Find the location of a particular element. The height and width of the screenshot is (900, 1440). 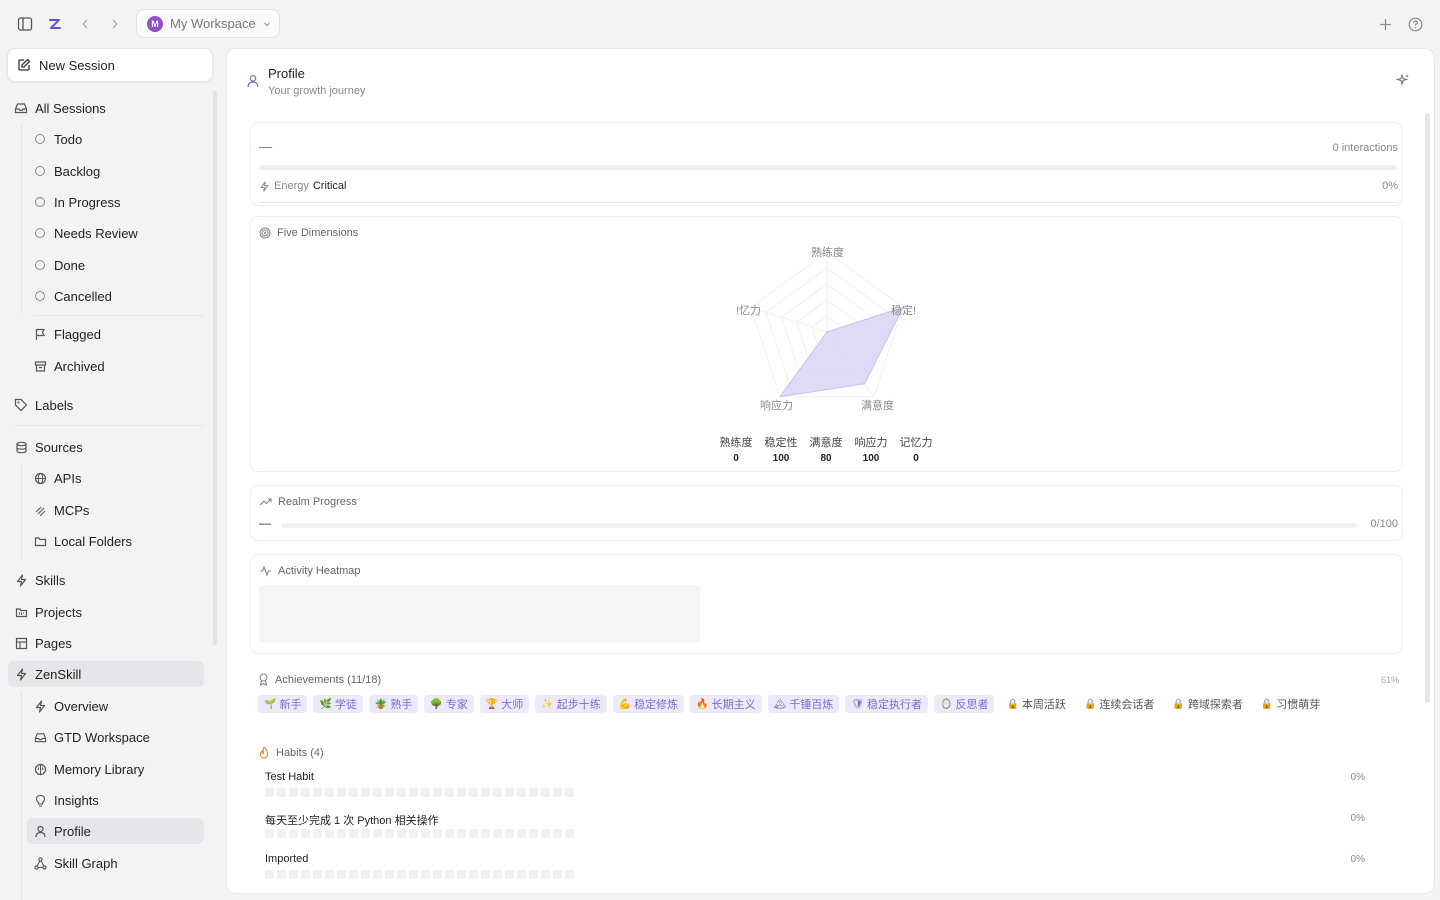

sidebar-item-done: Done is located at coordinates (118, 265).